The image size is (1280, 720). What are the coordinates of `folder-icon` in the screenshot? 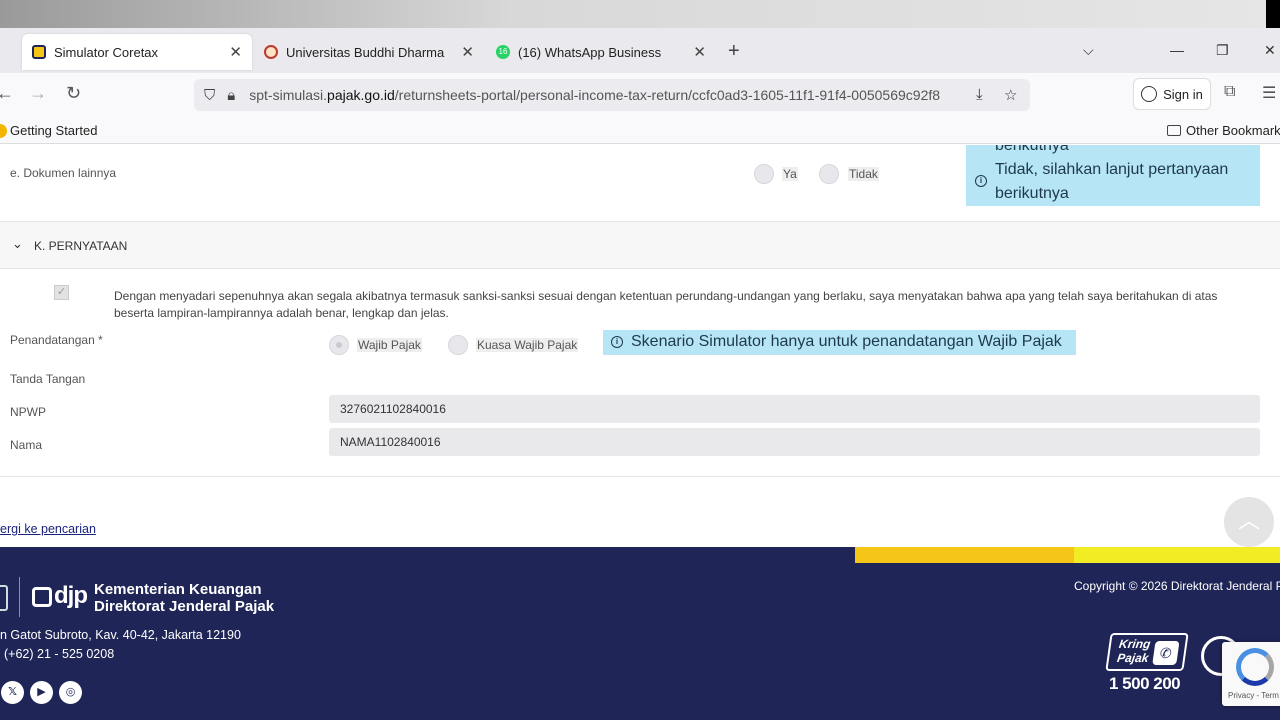 It's located at (1174, 130).